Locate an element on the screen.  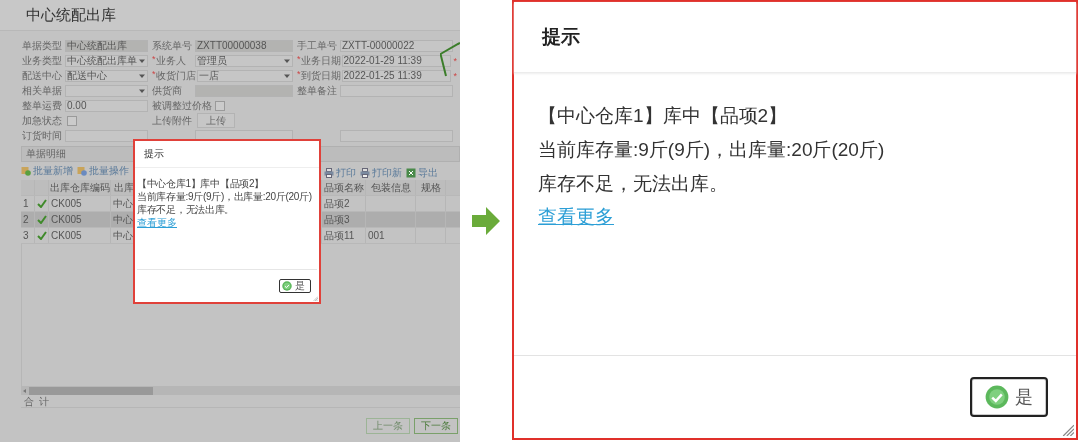
table-cell: 3 is located at coordinates (26, 235).